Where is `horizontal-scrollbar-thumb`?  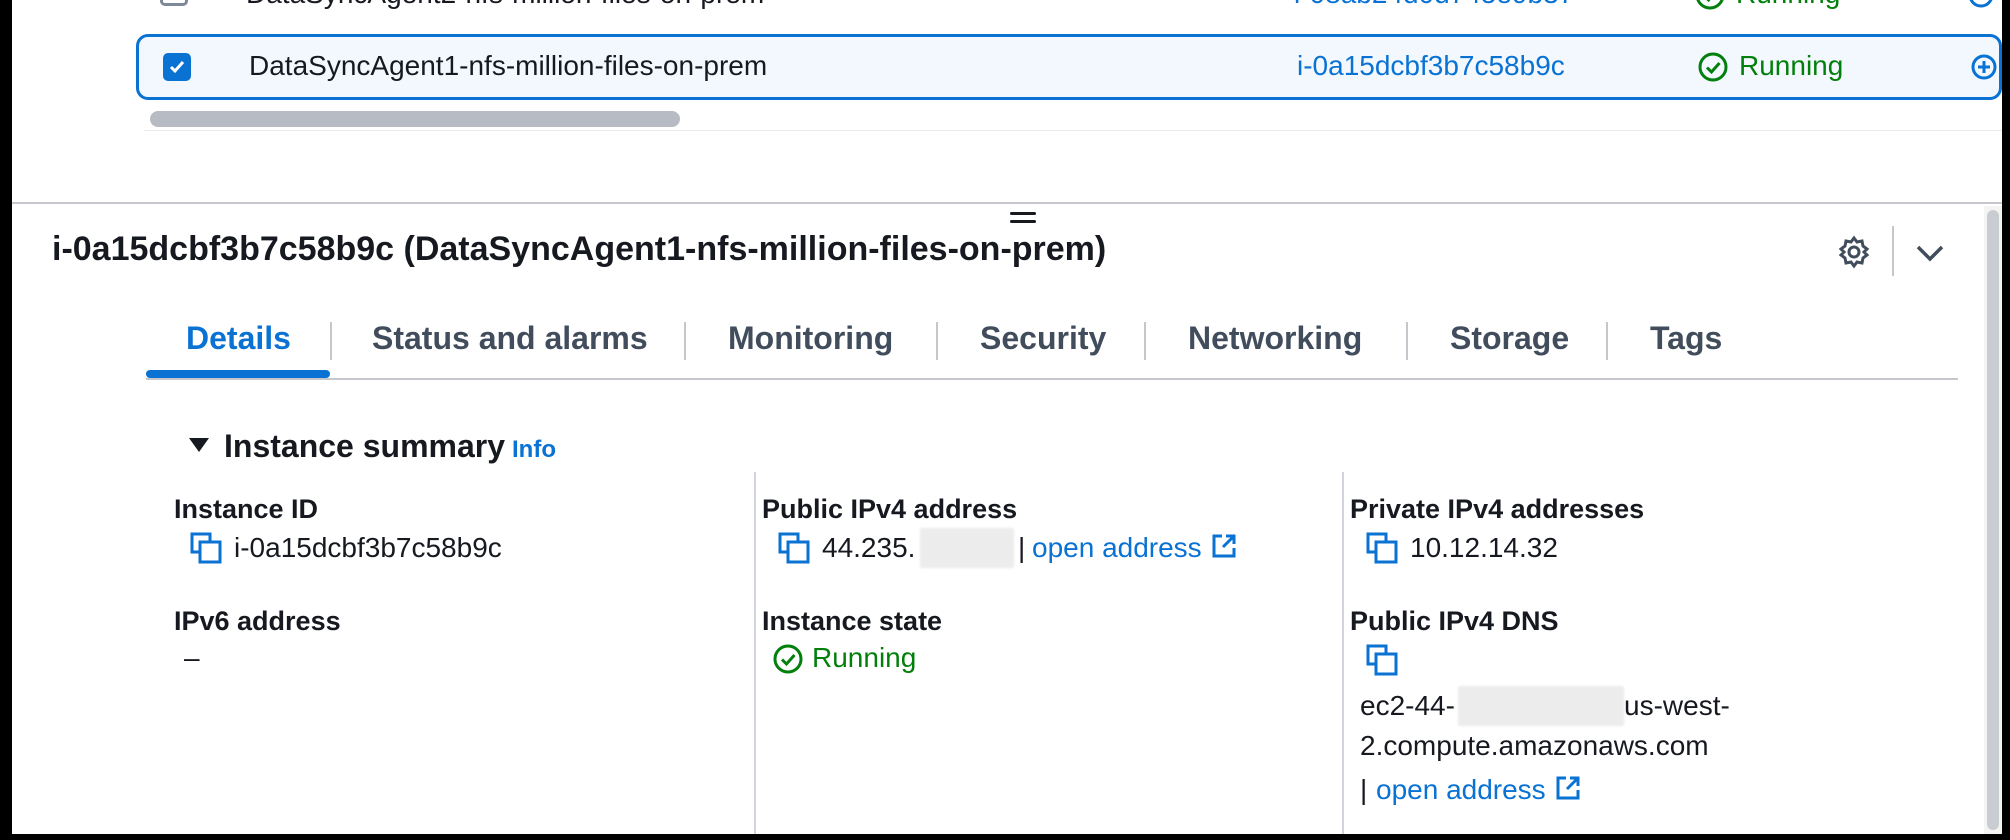
horizontal-scrollbar-thumb is located at coordinates (415, 119).